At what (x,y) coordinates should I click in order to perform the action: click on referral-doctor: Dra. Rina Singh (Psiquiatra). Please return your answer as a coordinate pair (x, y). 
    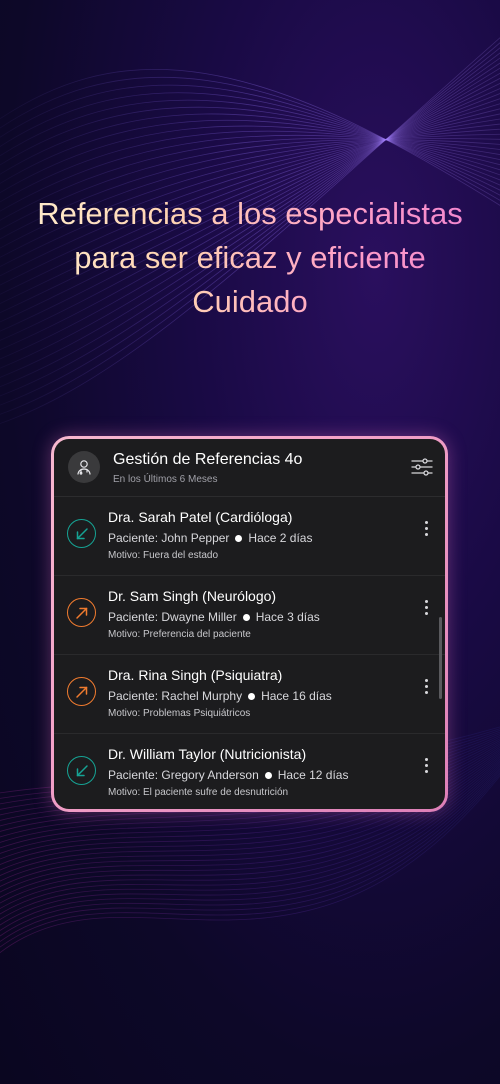
    Looking at the image, I should click on (195, 675).